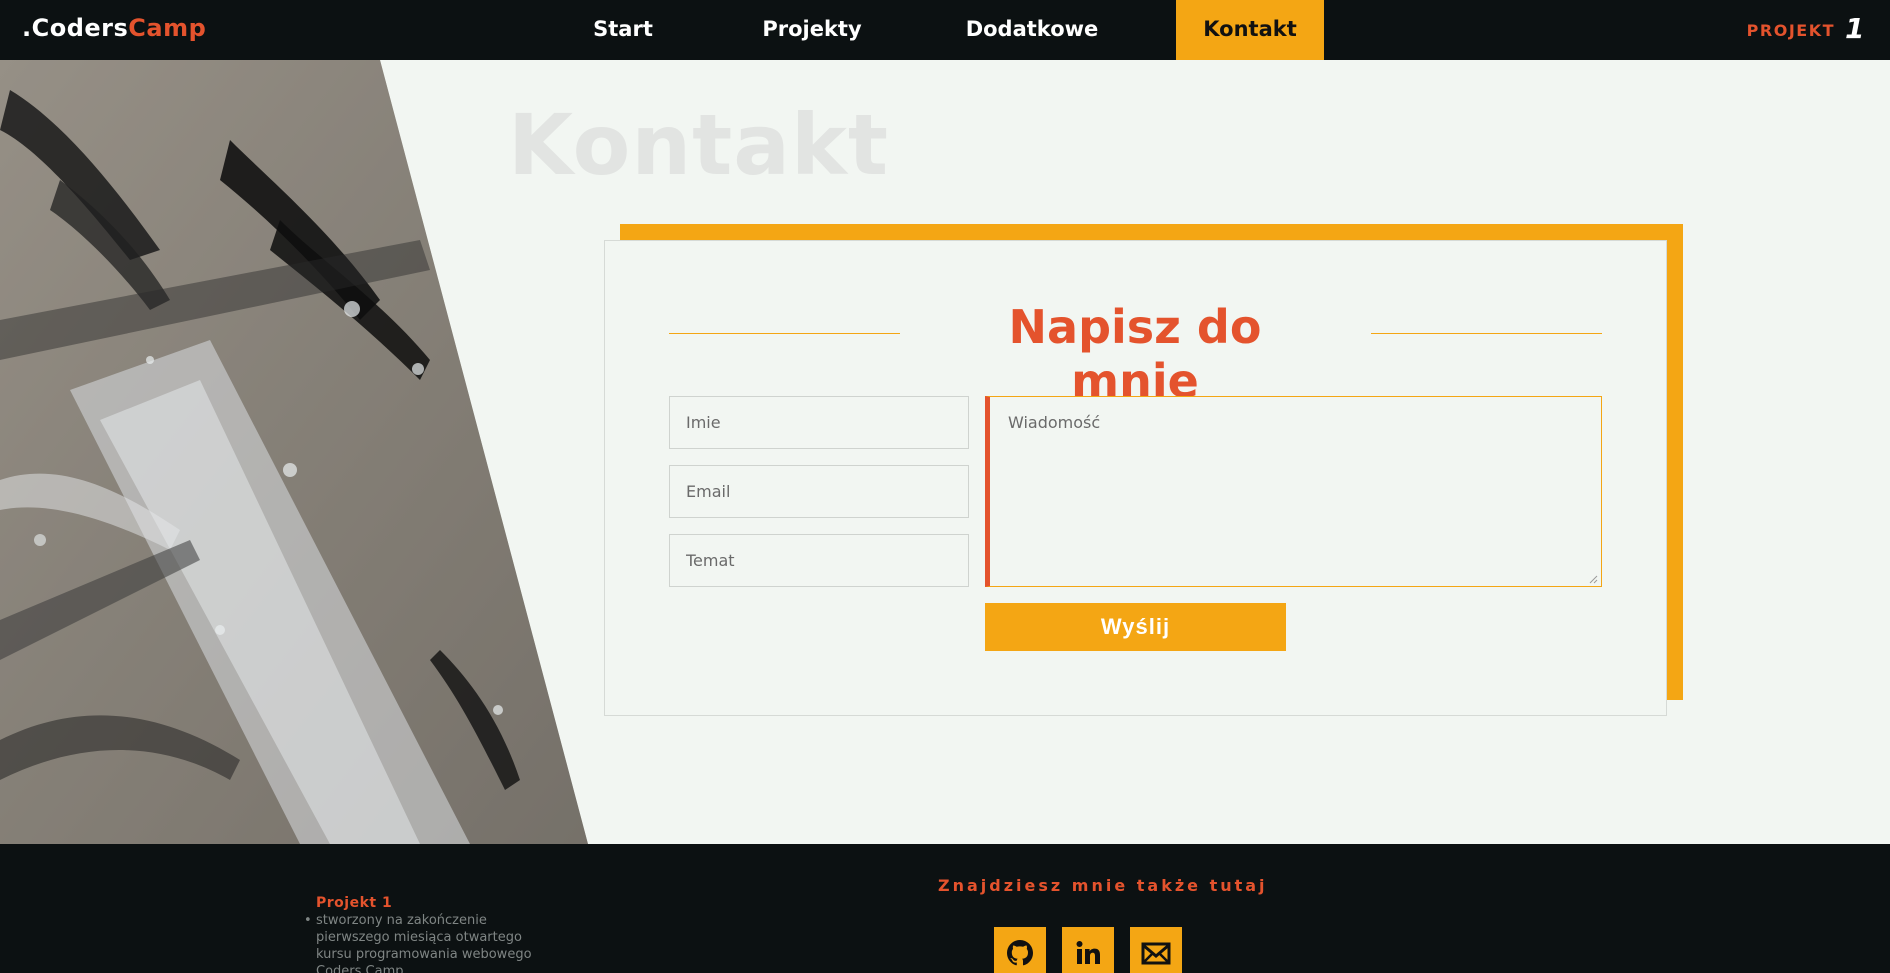 The image size is (1890, 973). What do you see at coordinates (1135, 627) in the screenshot?
I see `send-button: Wyślij` at bounding box center [1135, 627].